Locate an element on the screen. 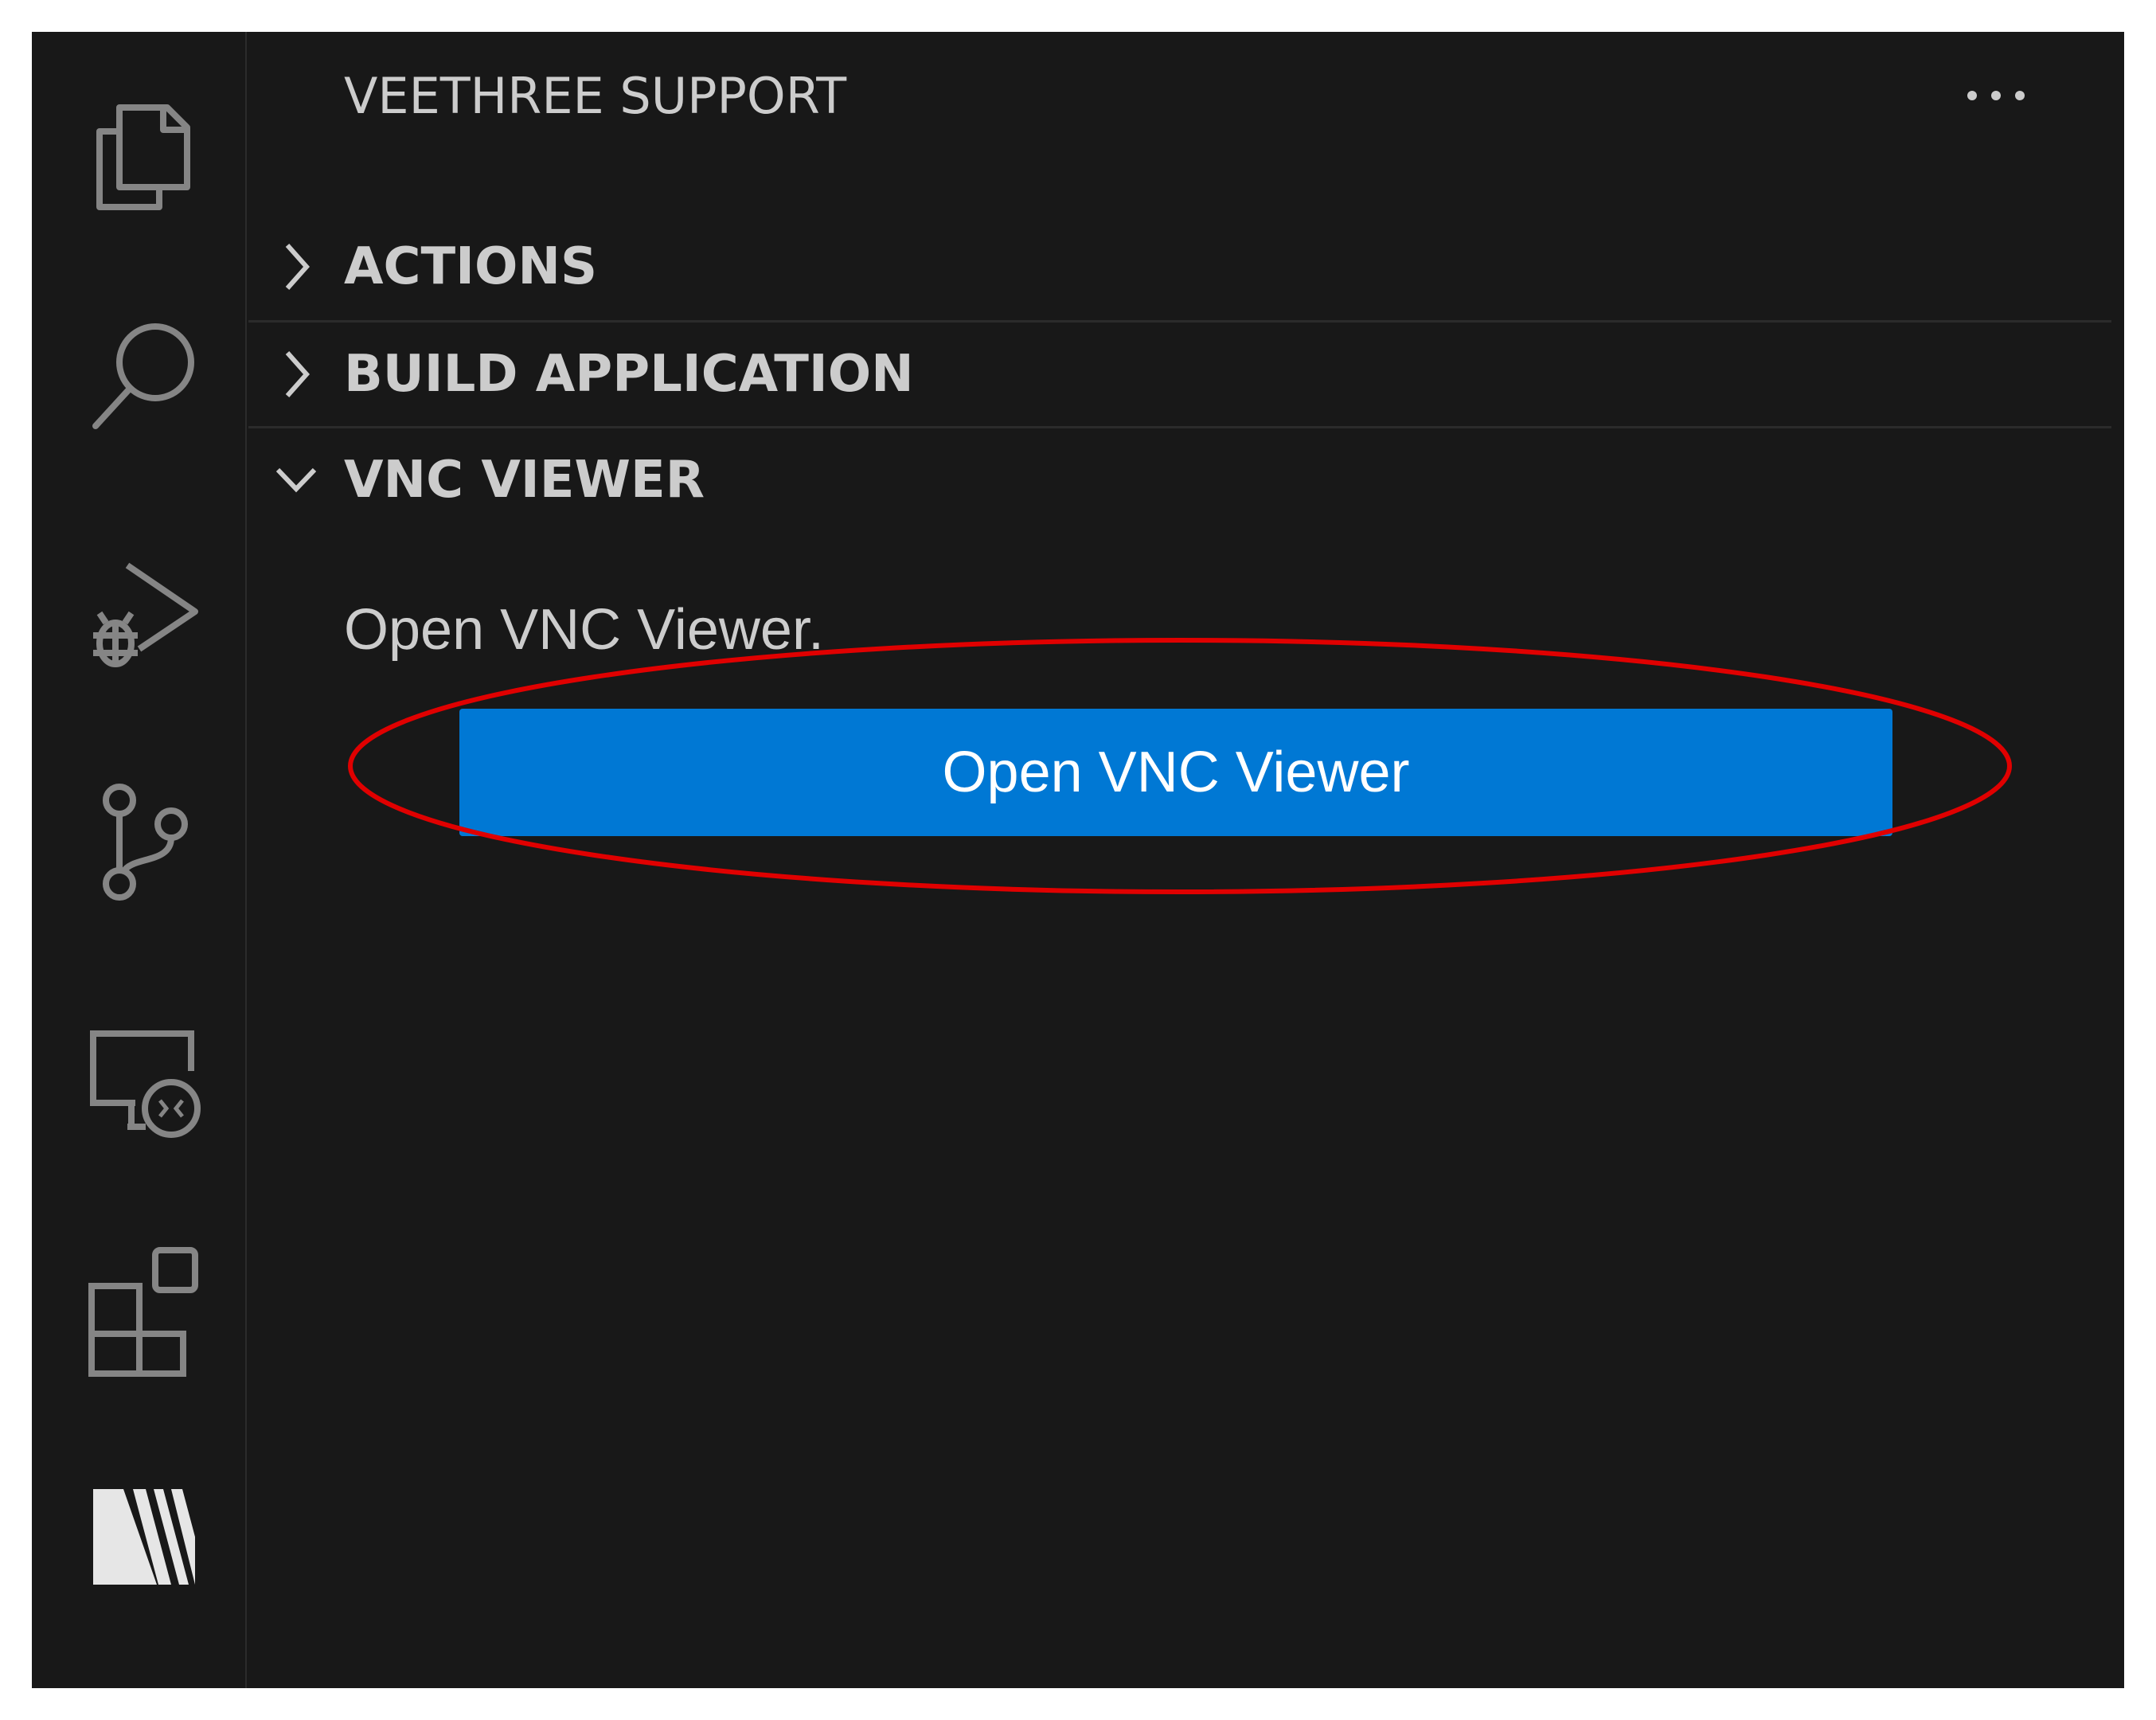 This screenshot has width=2156, height=1720. section-vnc-viewer: VNC VIEWER is located at coordinates (1179, 480).